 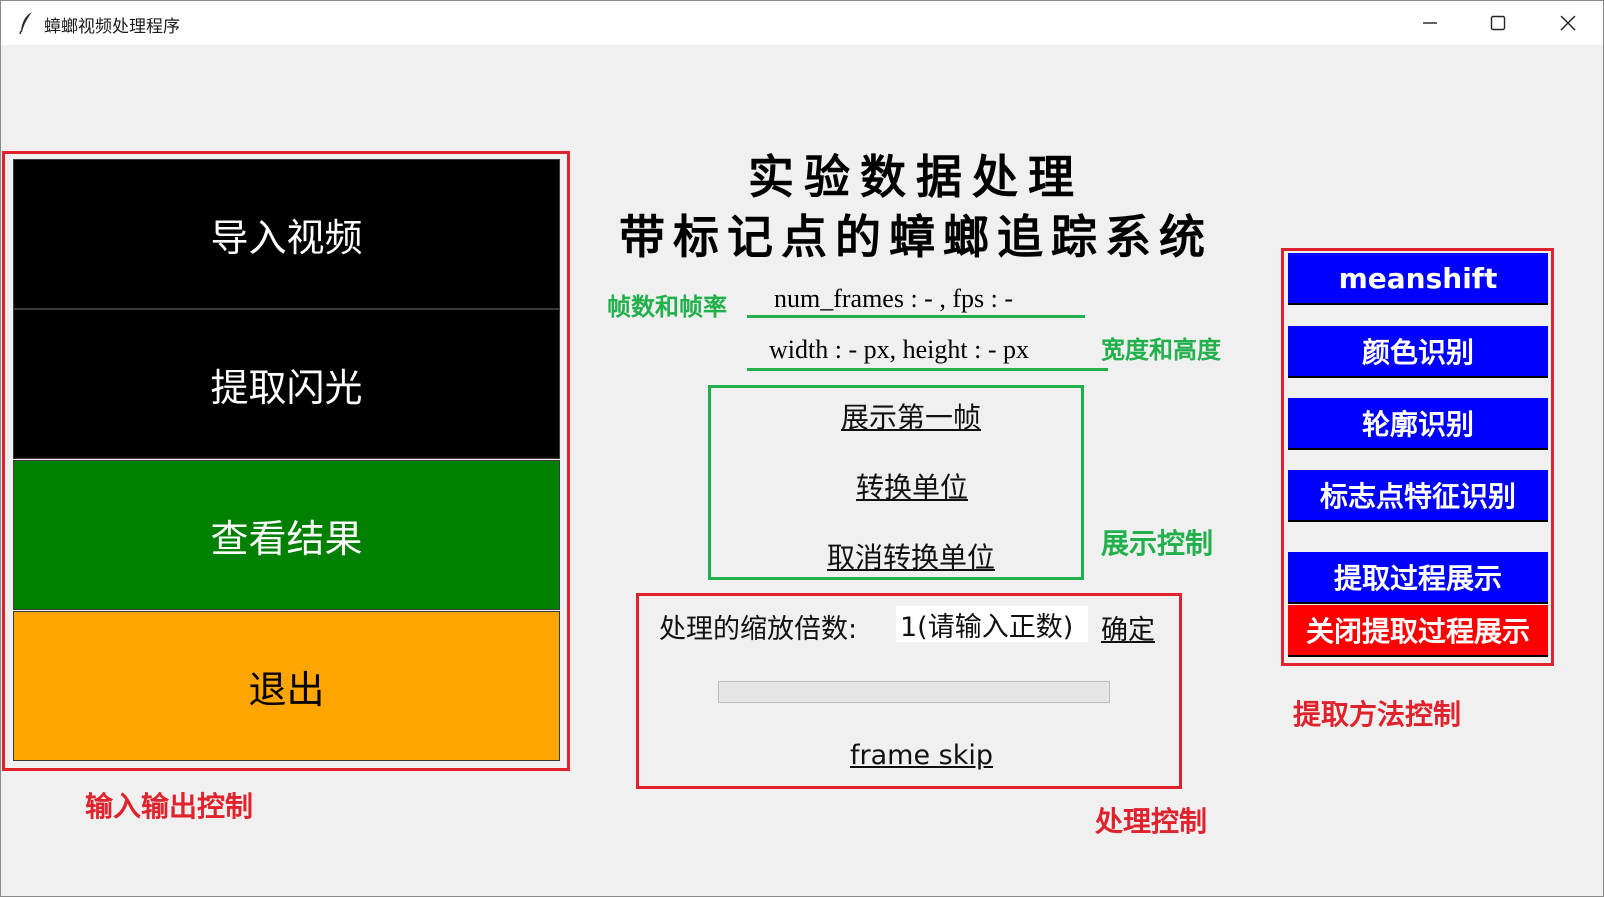 I want to click on show-first-frame-button: 展示第一帧, so click(x=911, y=416).